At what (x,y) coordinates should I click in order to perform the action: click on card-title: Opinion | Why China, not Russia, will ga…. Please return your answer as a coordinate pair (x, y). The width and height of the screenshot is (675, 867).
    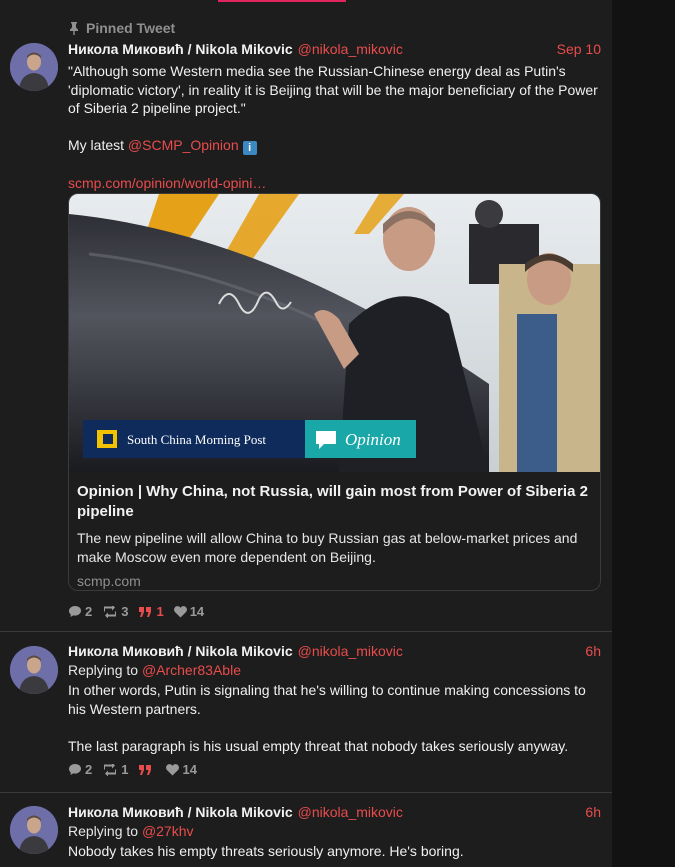
    Looking at the image, I should click on (334, 502).